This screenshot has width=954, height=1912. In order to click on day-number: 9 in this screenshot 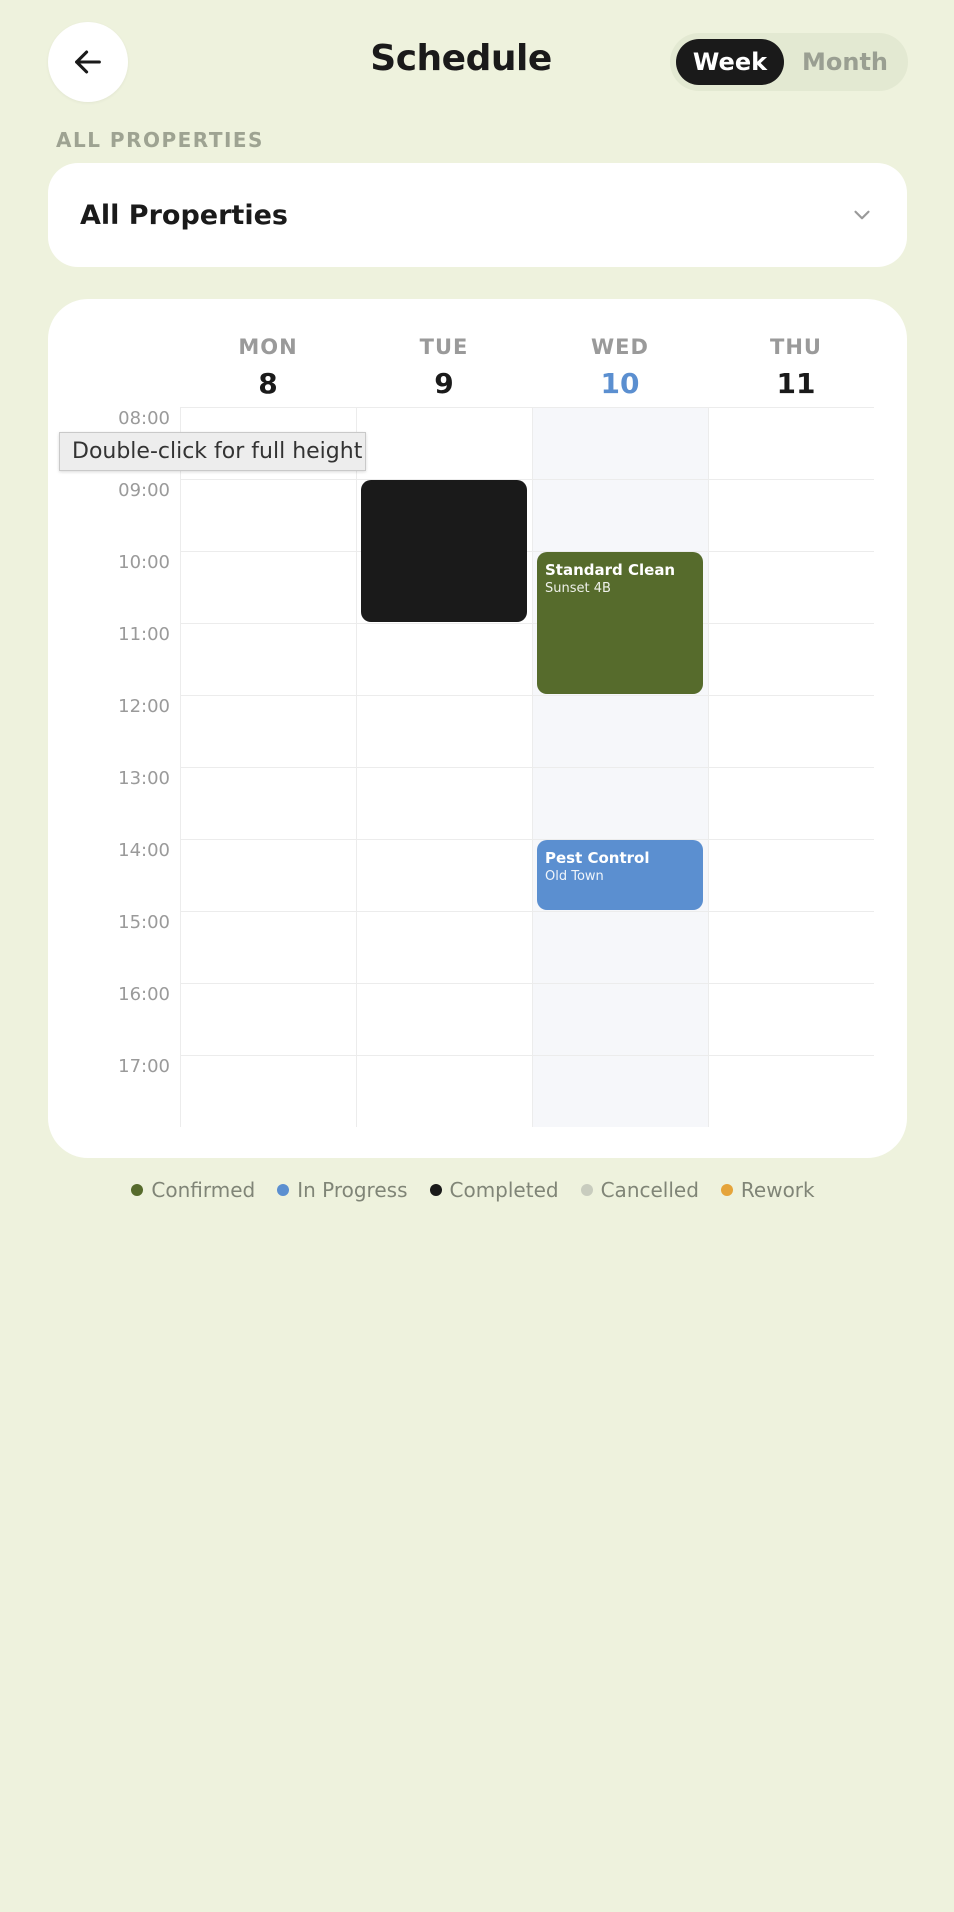, I will do `click(444, 383)`.